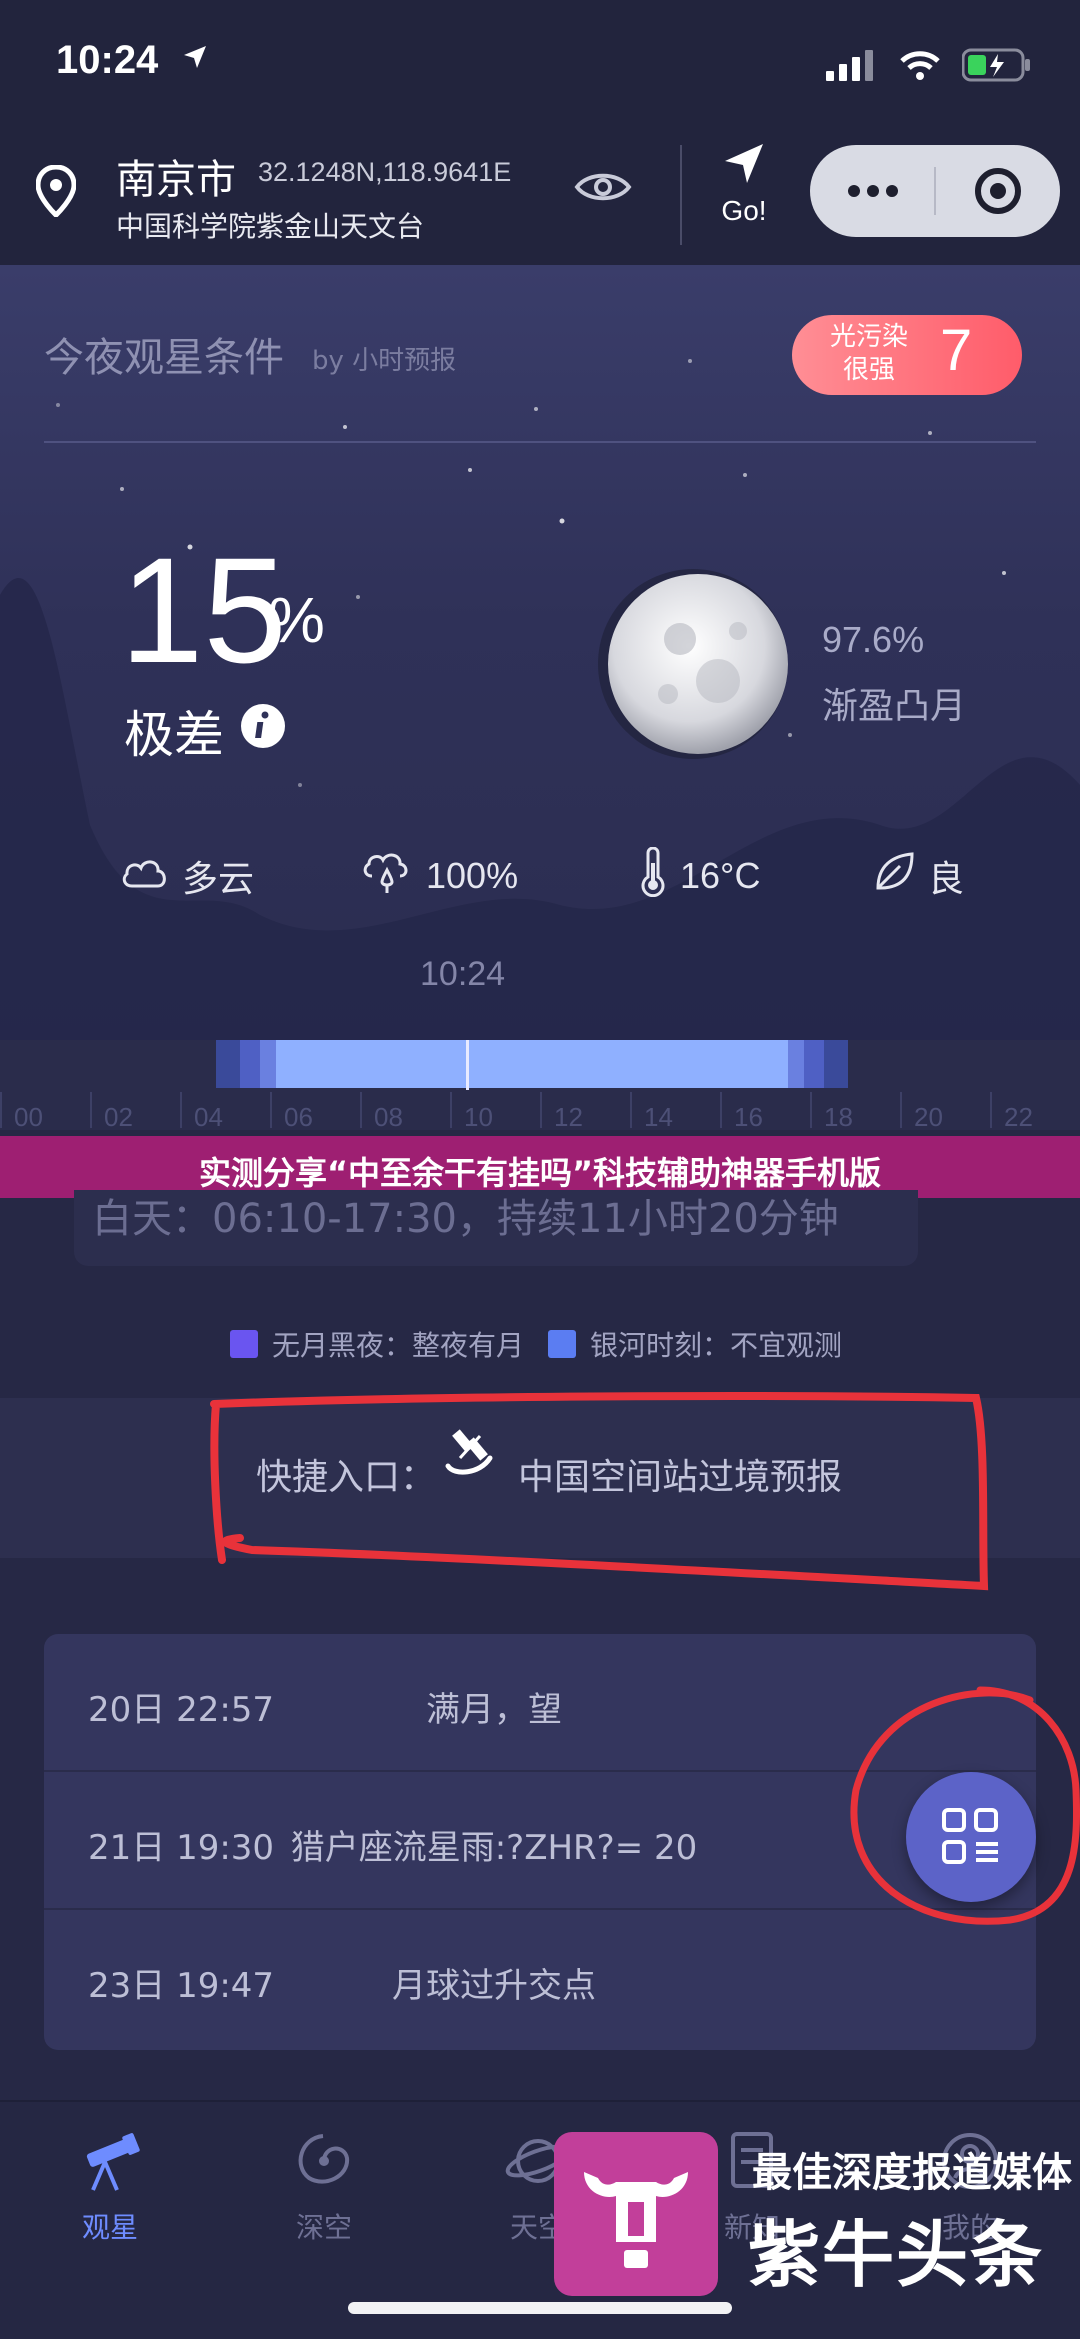  I want to click on more-button, so click(872, 191).